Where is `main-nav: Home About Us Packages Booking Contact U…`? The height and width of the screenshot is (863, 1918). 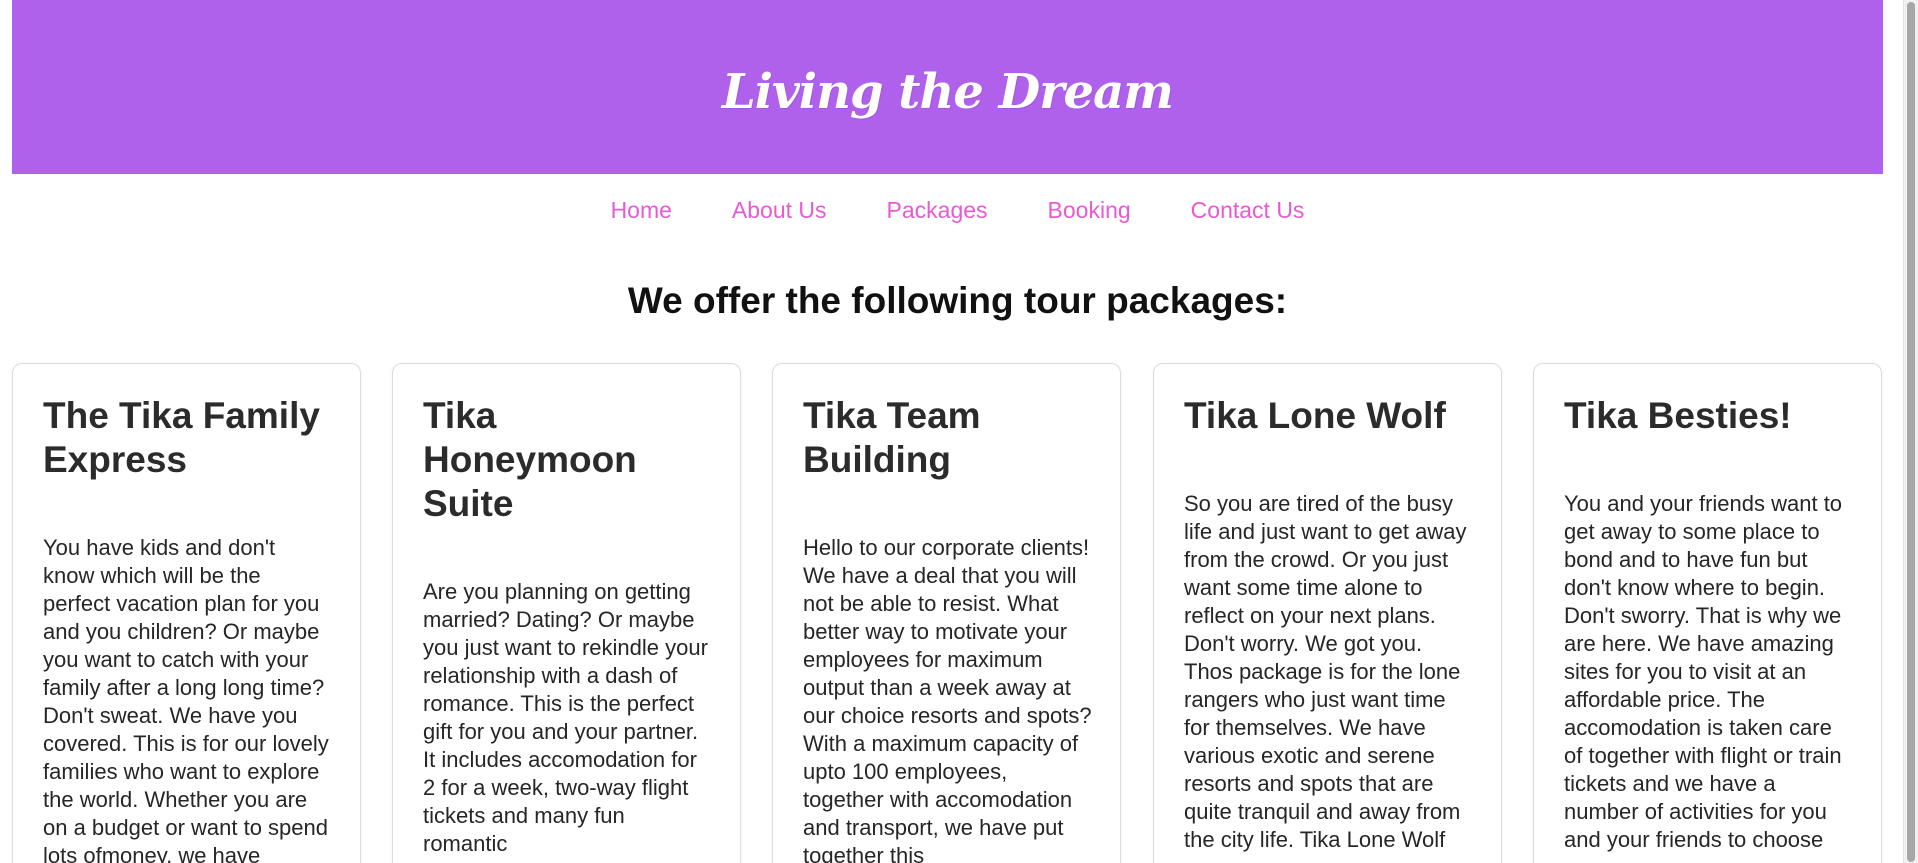
main-nav: Home About Us Packages Booking Contact U… is located at coordinates (947, 210).